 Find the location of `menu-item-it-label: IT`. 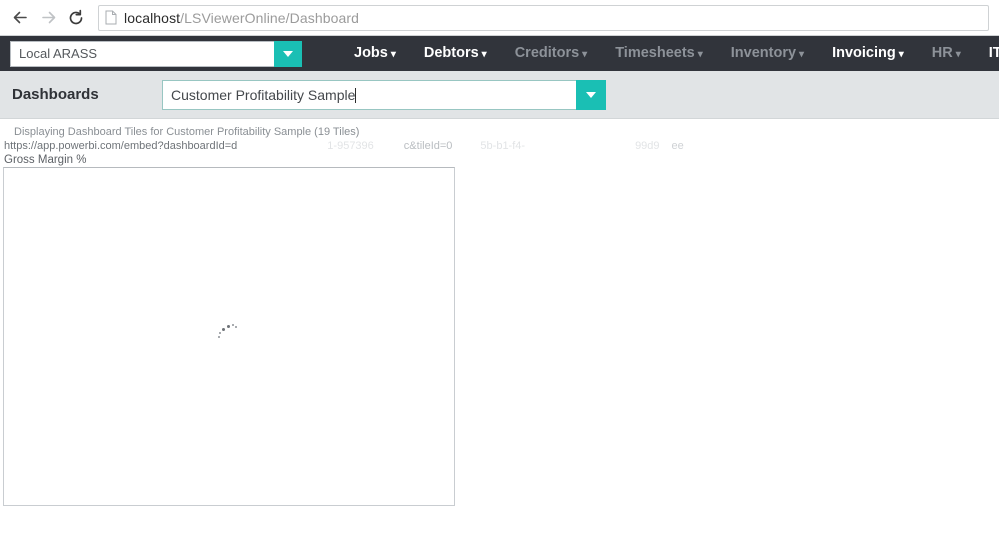

menu-item-it-label: IT is located at coordinates (993, 52).